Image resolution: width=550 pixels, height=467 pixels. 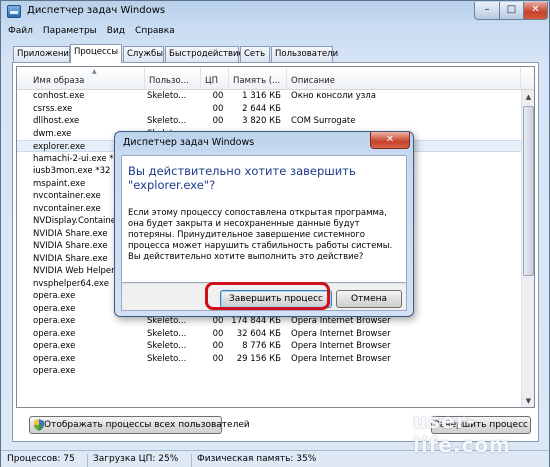 What do you see at coordinates (535, 11) in the screenshot?
I see `close-button: ✕` at bounding box center [535, 11].